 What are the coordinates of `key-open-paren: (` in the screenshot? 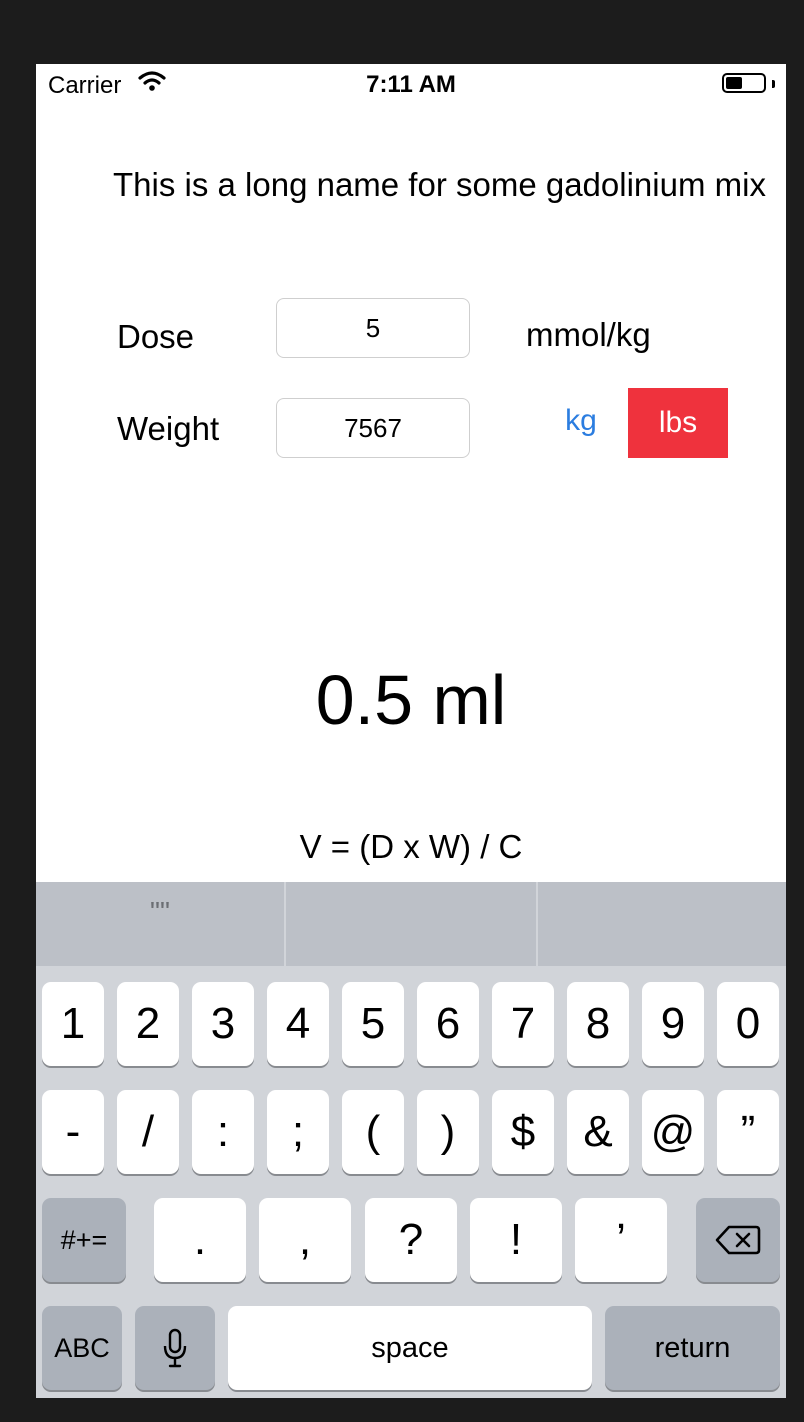 It's located at (373, 1132).